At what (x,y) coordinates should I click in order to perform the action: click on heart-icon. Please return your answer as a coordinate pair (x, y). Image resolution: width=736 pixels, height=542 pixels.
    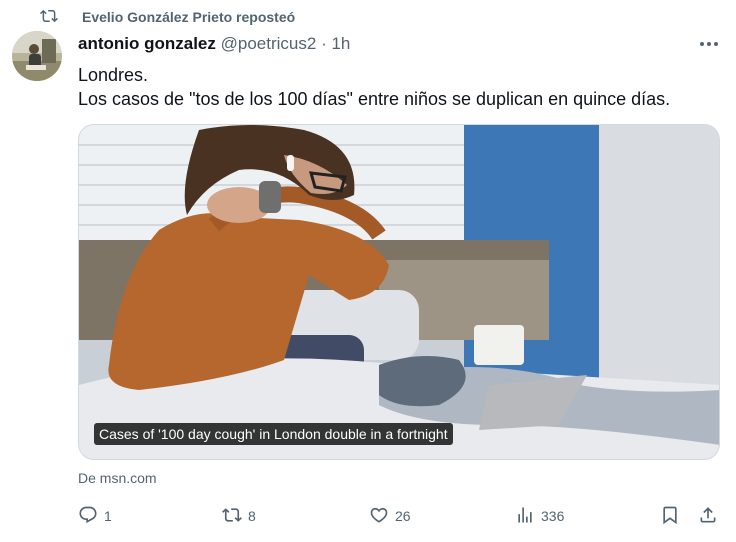
    Looking at the image, I should click on (382, 516).